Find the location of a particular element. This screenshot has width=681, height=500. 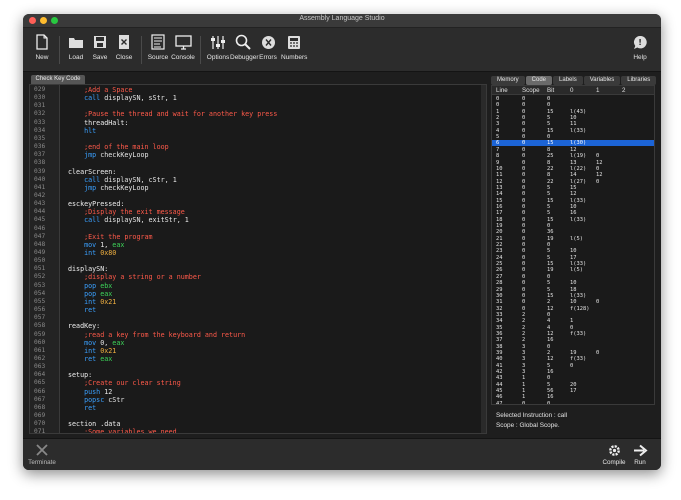

column-header: Bit is located at coordinates (550, 90).